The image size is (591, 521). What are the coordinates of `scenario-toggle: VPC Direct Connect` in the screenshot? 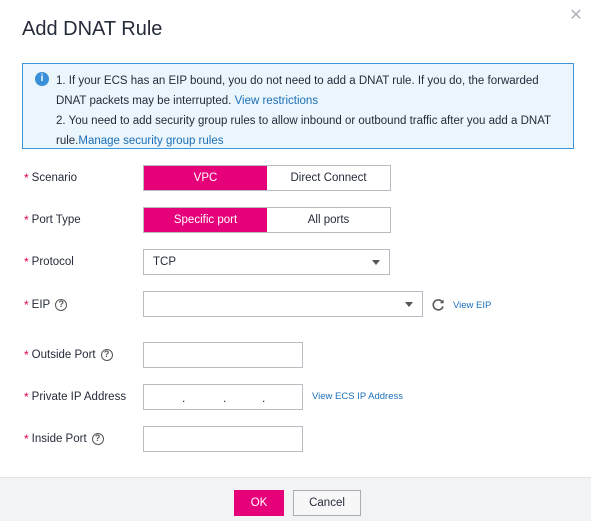 It's located at (267, 178).